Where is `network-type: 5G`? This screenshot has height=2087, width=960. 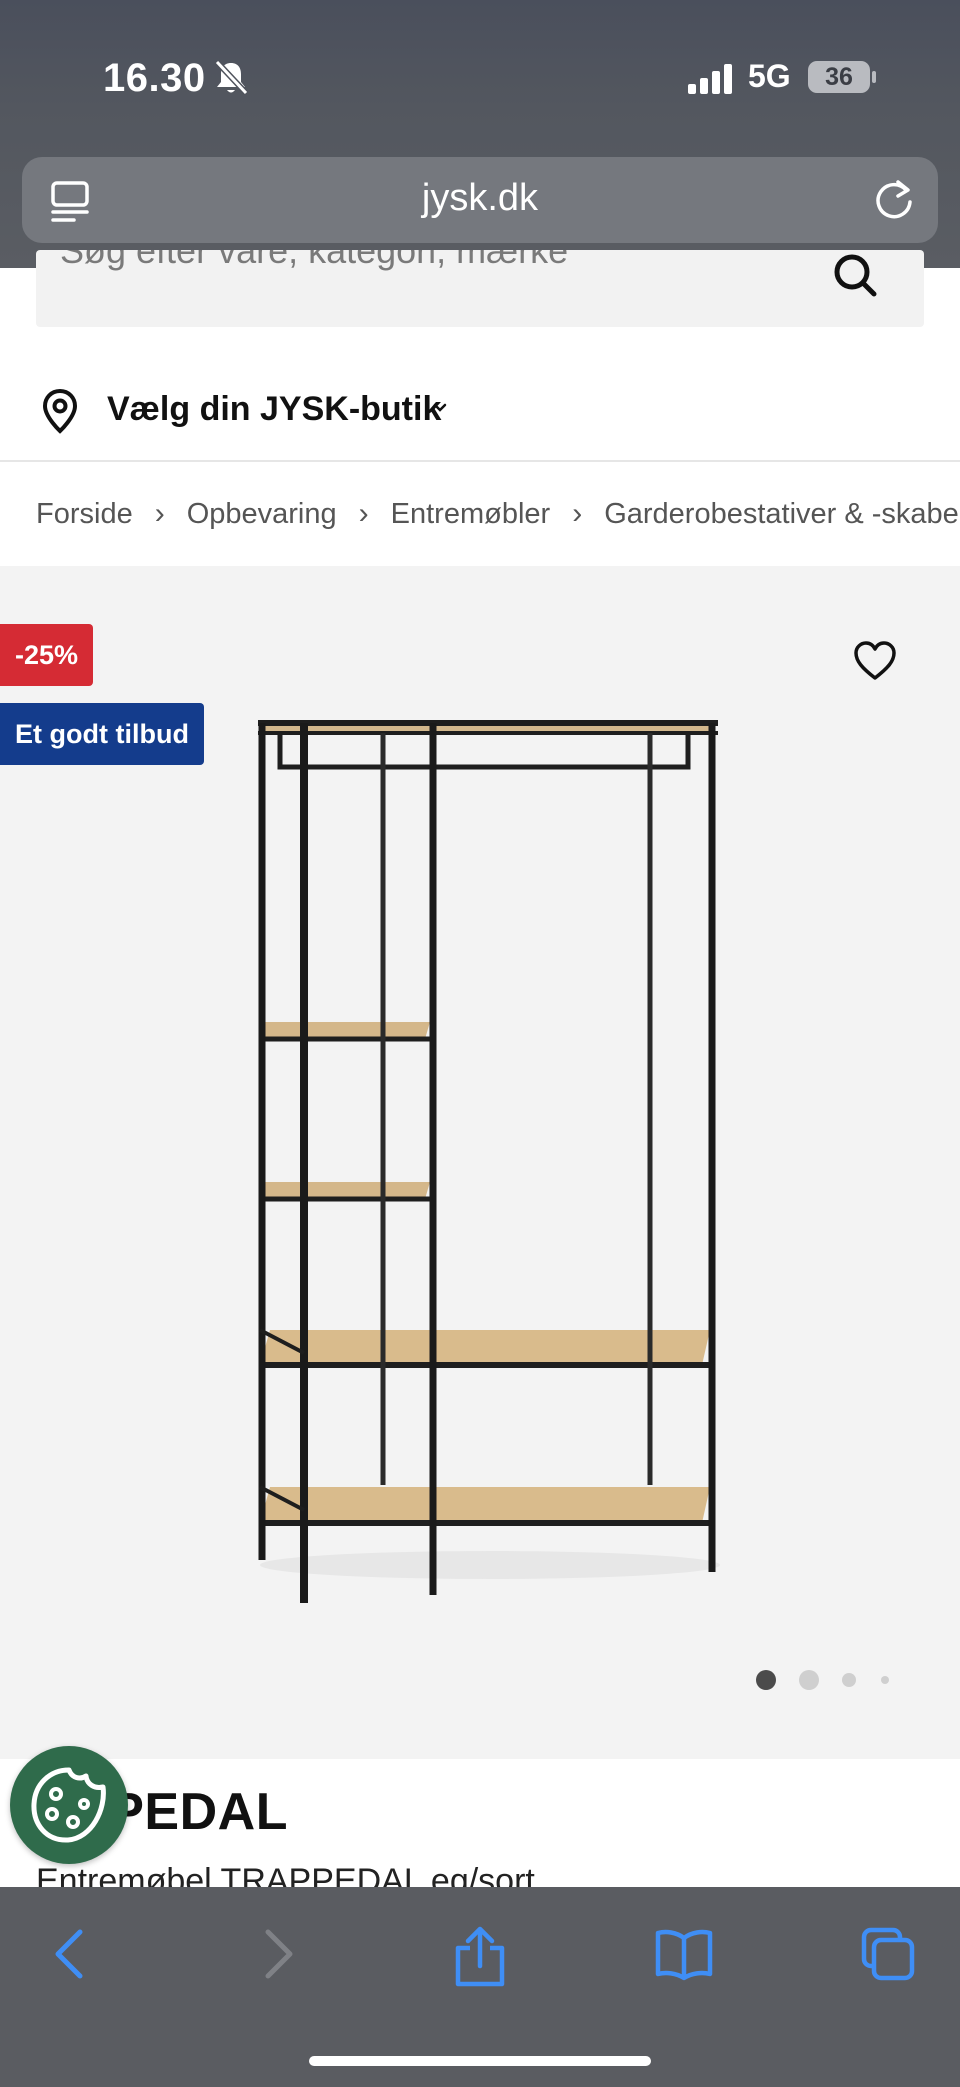 network-type: 5G is located at coordinates (769, 76).